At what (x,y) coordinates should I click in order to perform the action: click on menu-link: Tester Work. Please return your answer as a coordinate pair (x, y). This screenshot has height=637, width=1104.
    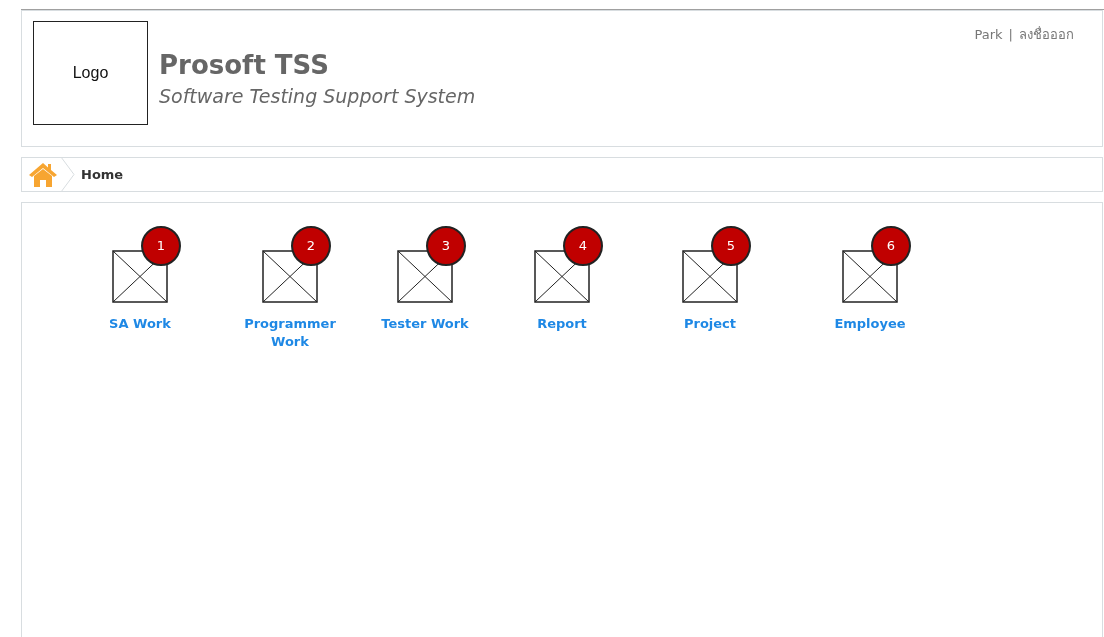
    Looking at the image, I should click on (425, 324).